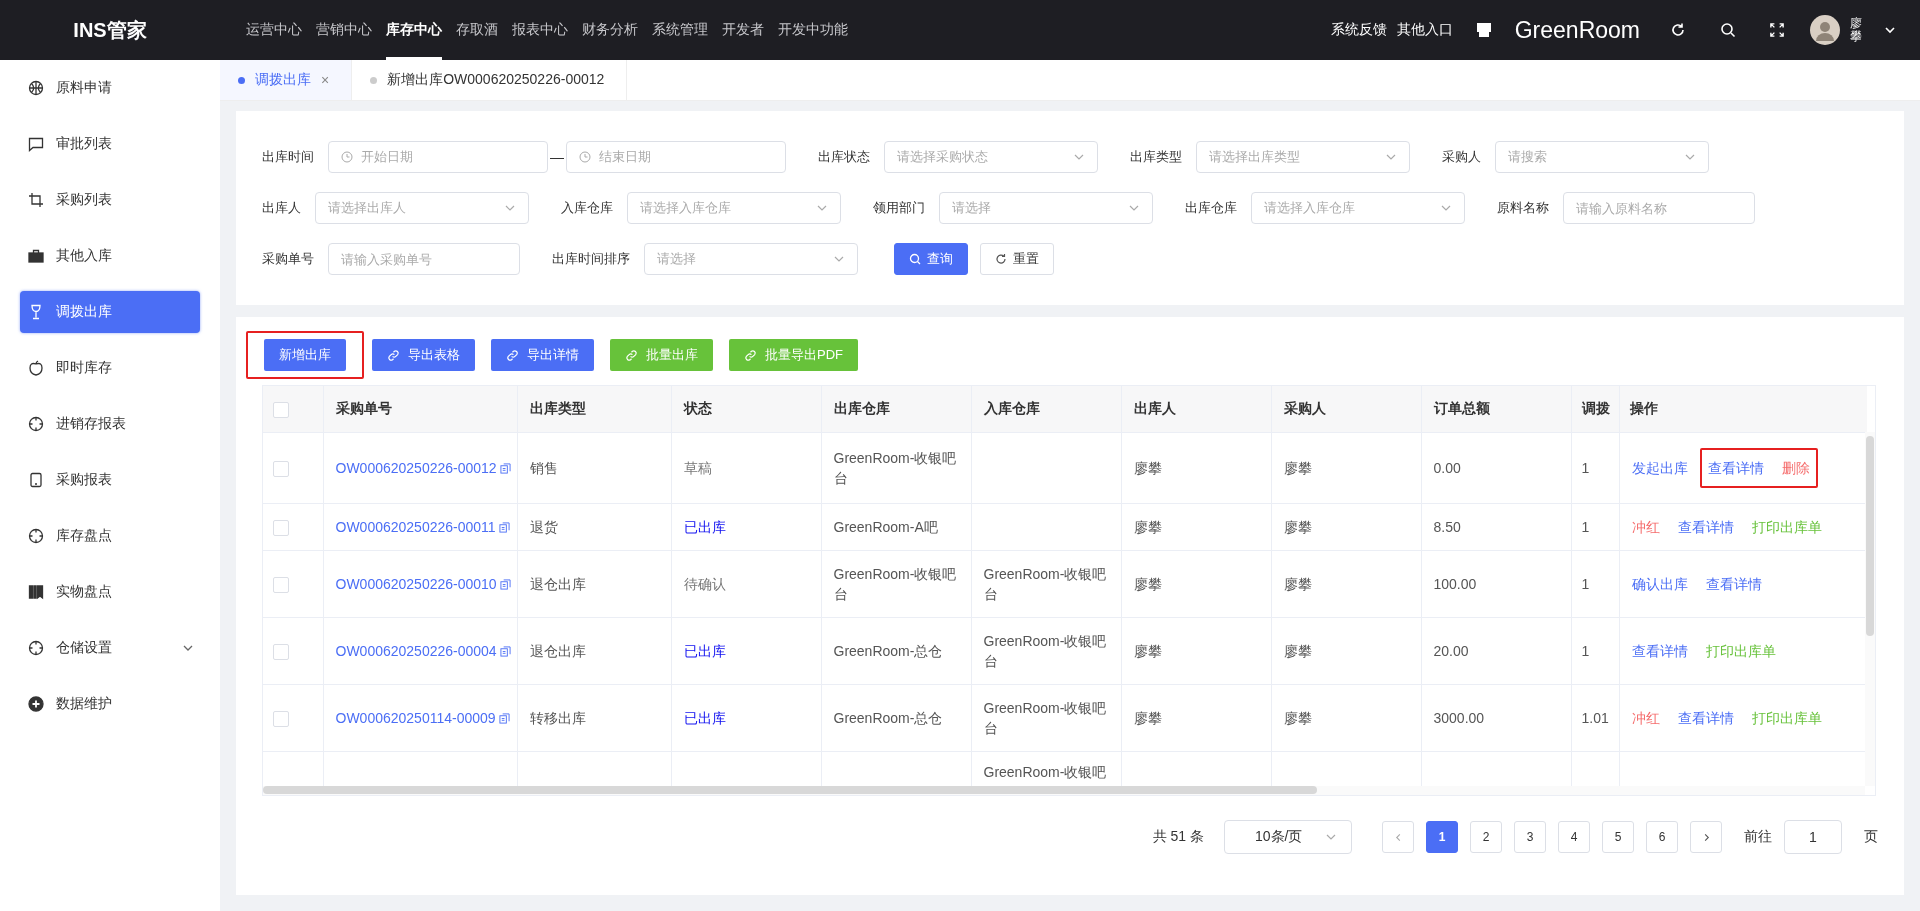 Image resolution: width=1920 pixels, height=911 pixels. Describe the element at coordinates (540, 30) in the screenshot. I see `nav-tab: 报表中心` at that location.